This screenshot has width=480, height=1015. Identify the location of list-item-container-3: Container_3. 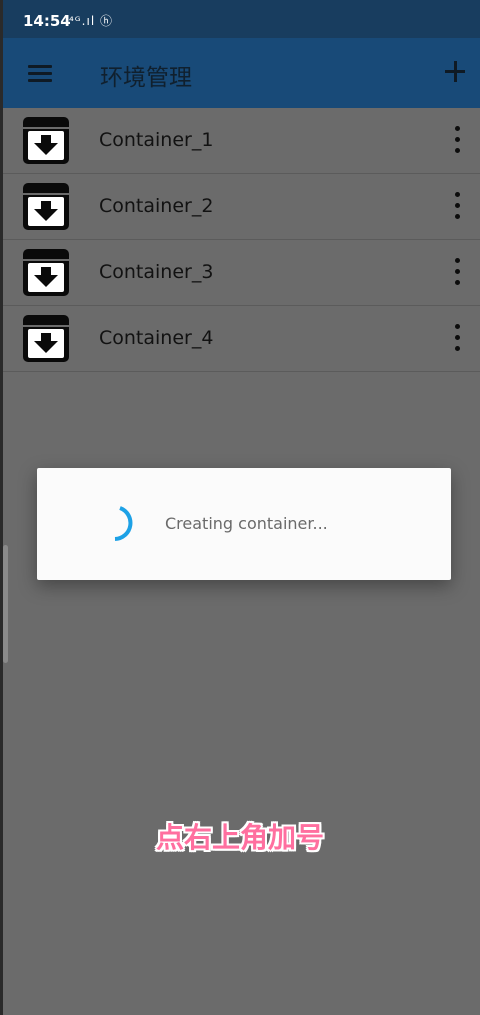
(241, 273).